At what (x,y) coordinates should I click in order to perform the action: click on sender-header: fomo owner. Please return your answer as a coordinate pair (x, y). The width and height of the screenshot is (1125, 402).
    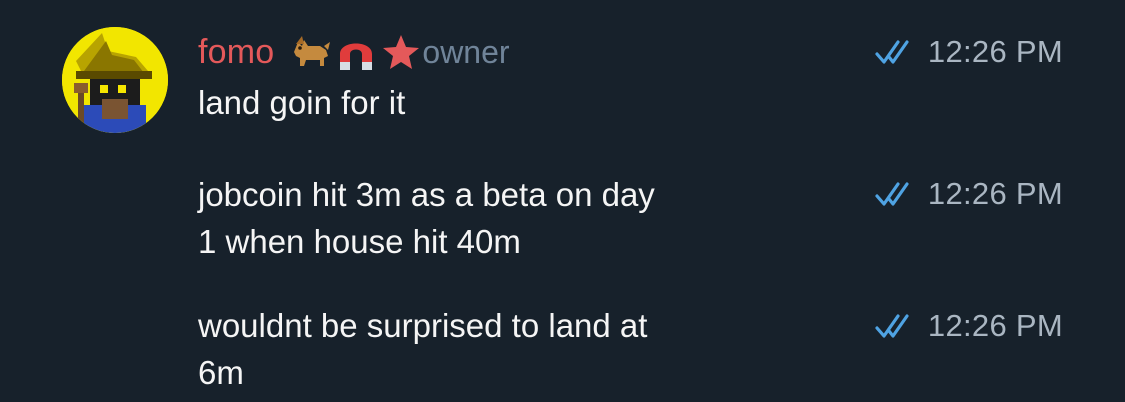
    Looking at the image, I should click on (354, 52).